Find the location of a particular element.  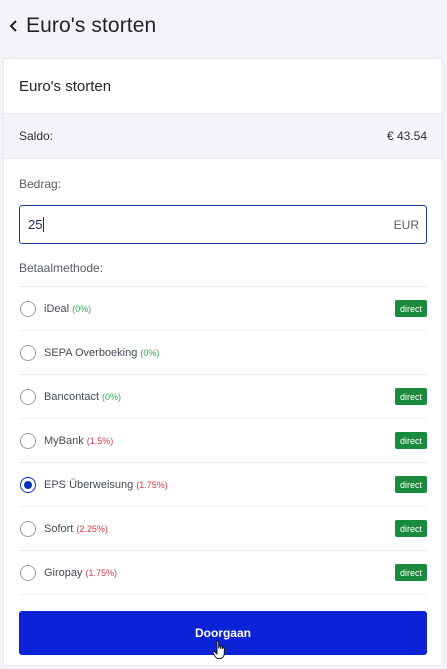

payment-method-row: Giropay (1.75%) direct is located at coordinates (223, 573).